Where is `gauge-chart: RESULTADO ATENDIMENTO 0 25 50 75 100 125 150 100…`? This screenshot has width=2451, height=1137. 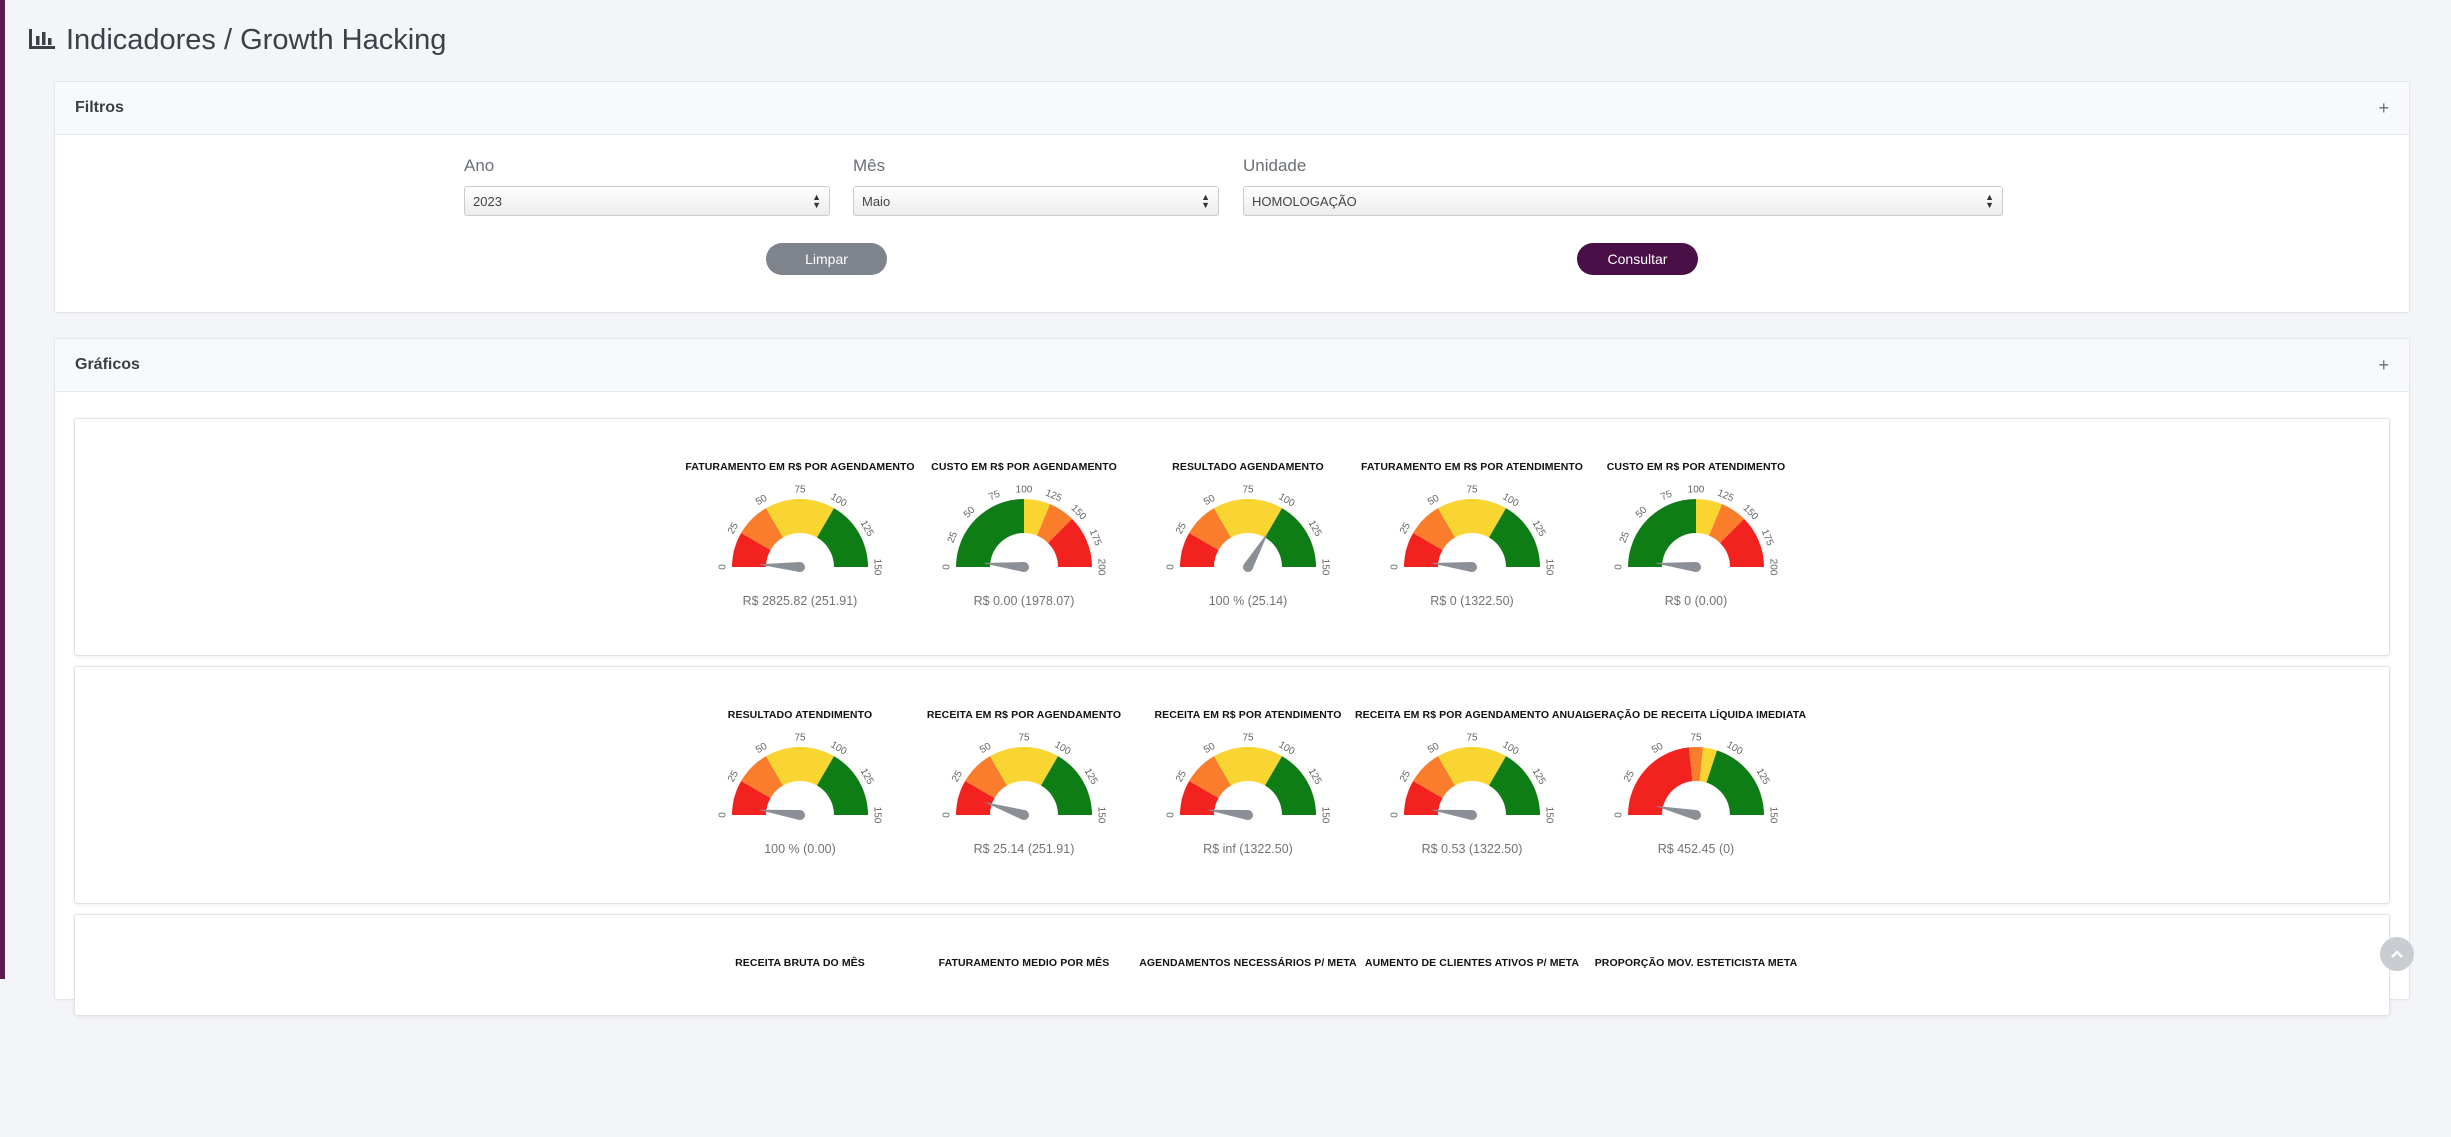
gauge-chart: RESULTADO ATENDIMENTO 0 25 50 75 100 125 150 100… is located at coordinates (800, 799).